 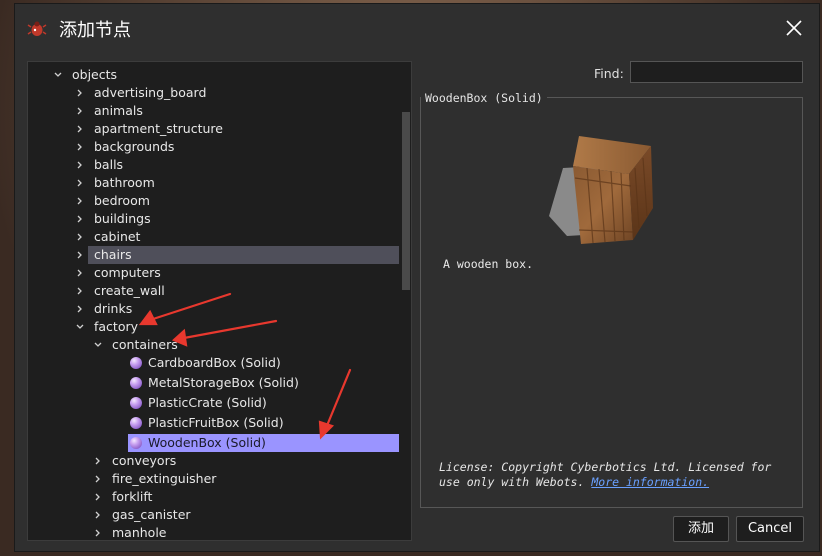 What do you see at coordinates (609, 73) in the screenshot?
I see `find-label: Find:` at bounding box center [609, 73].